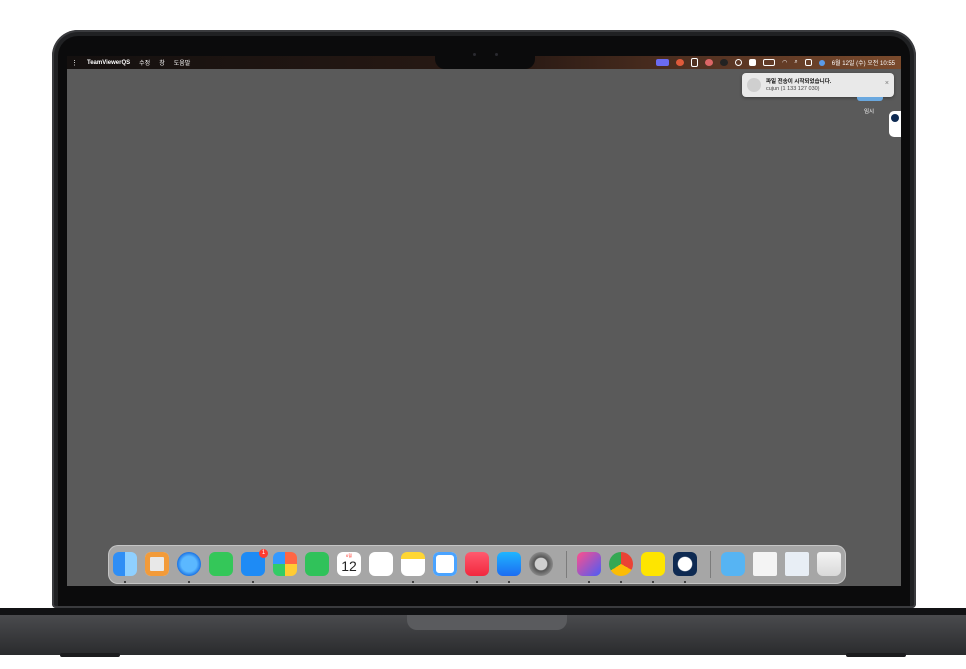 The width and height of the screenshot is (966, 669). I want to click on notification-title: 파일 전송이 시작되었습니다., so click(799, 82).